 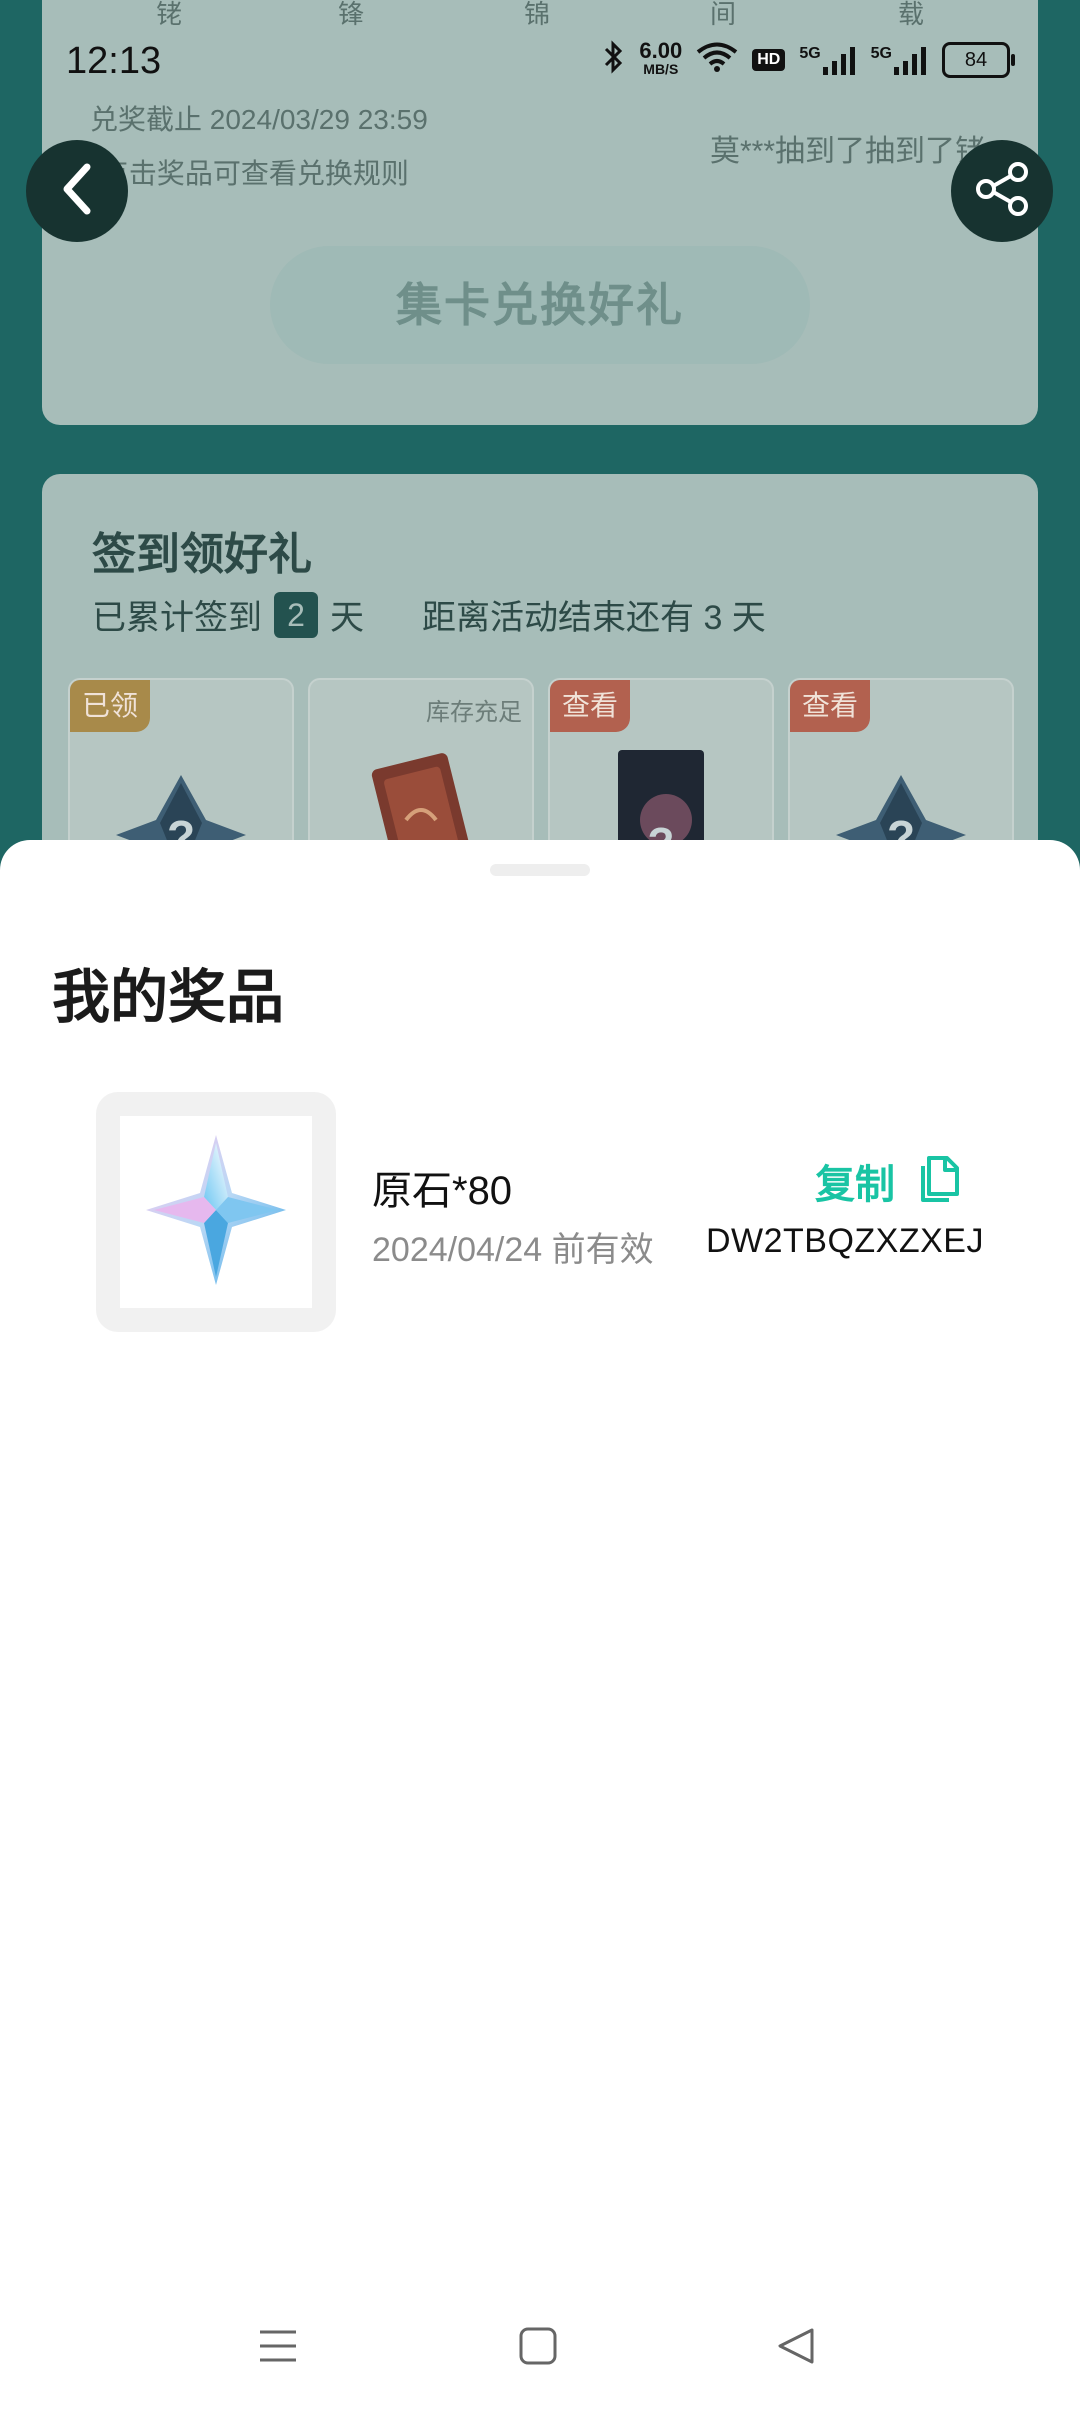 I want to click on signin-title: 签到领好礼, so click(x=202, y=554).